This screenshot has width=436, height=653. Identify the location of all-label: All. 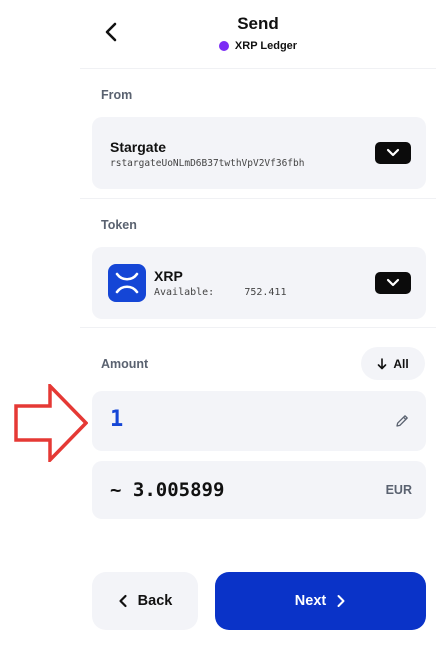
(401, 363).